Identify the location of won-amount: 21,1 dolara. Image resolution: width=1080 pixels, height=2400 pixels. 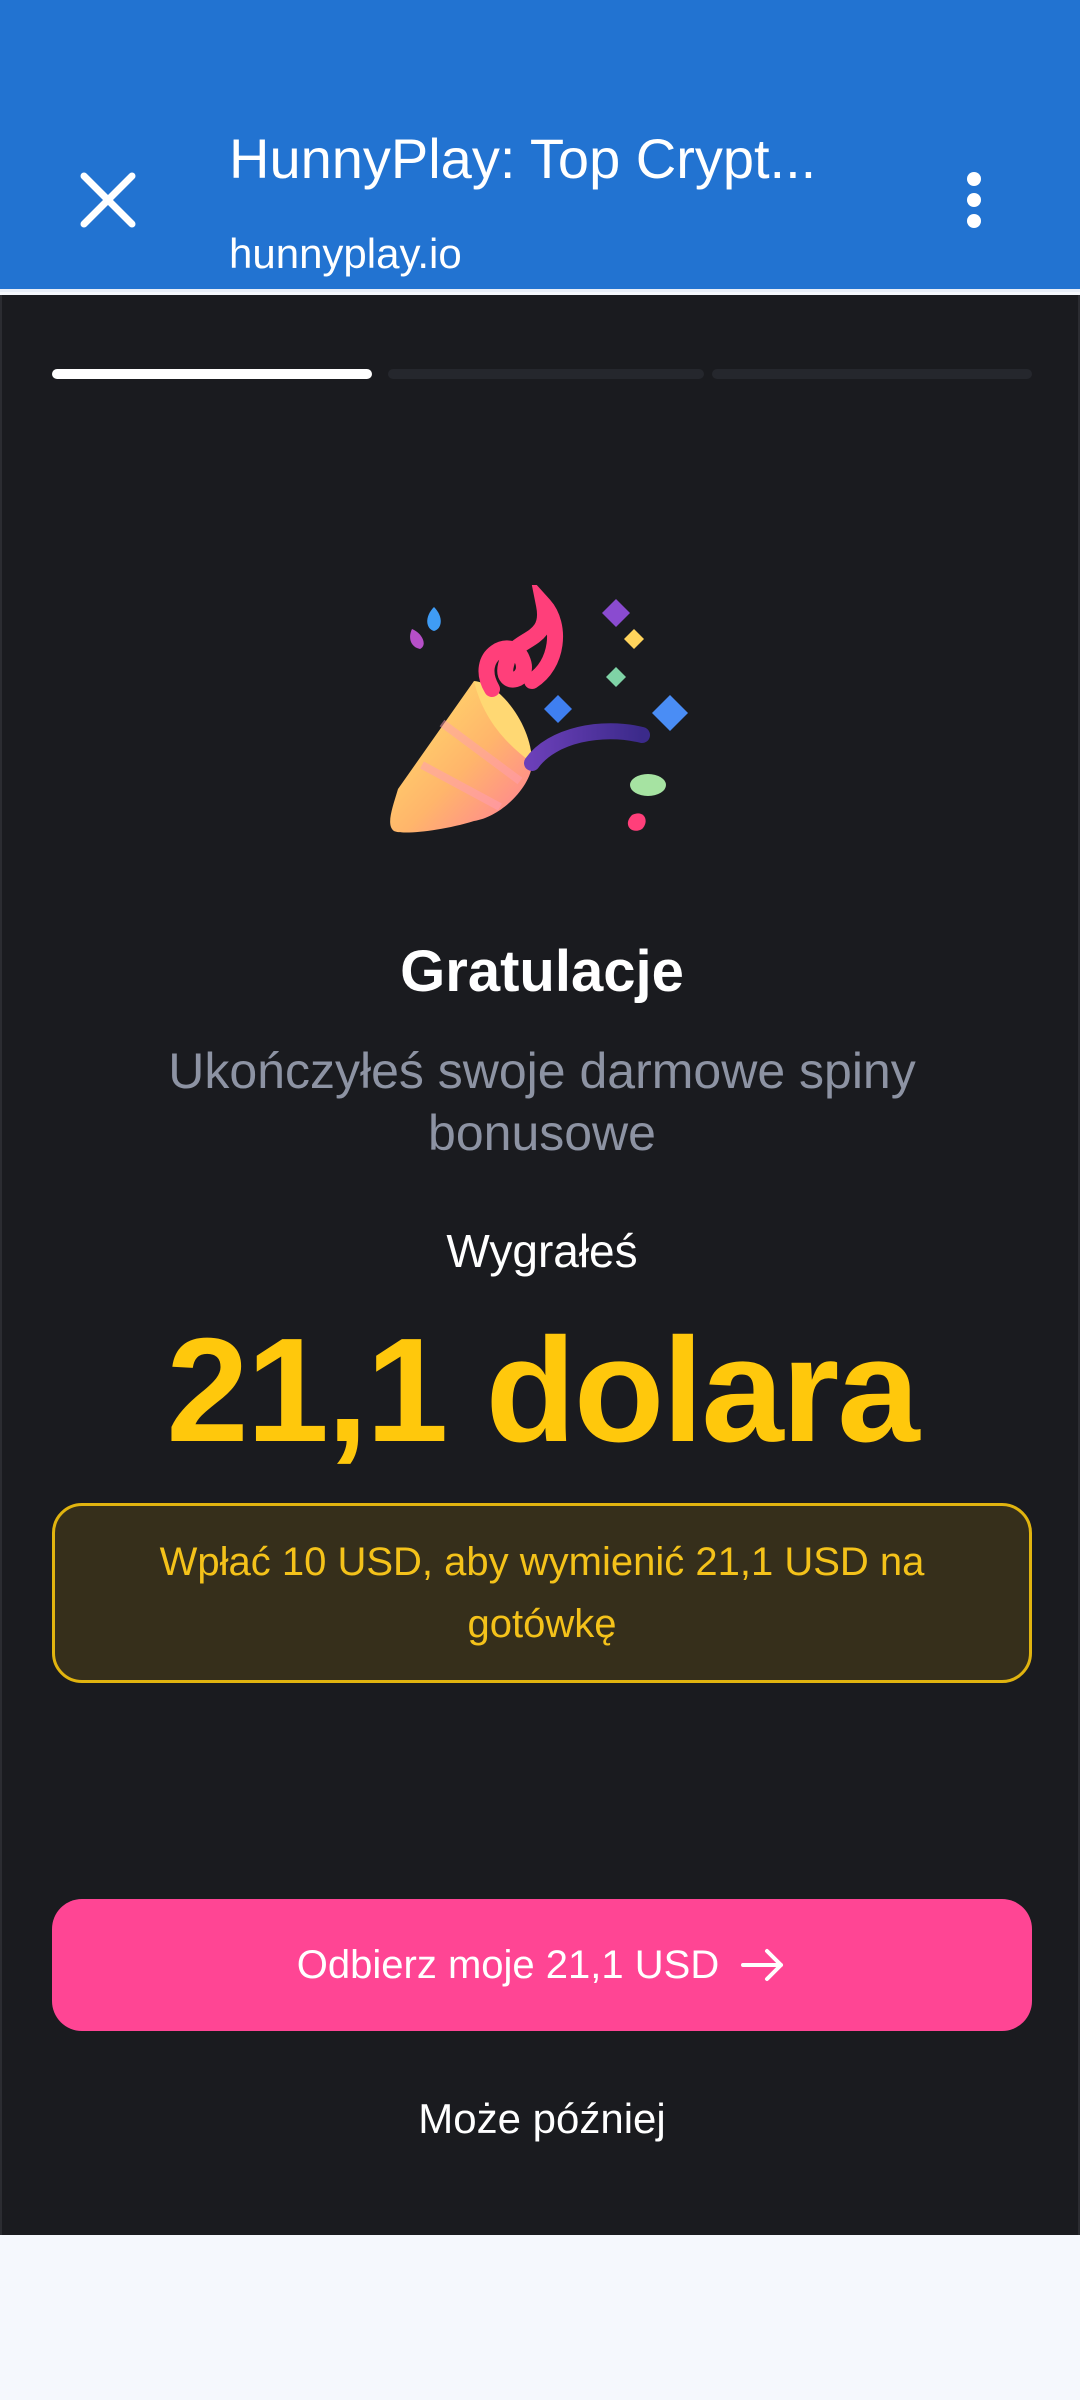
(542, 1390).